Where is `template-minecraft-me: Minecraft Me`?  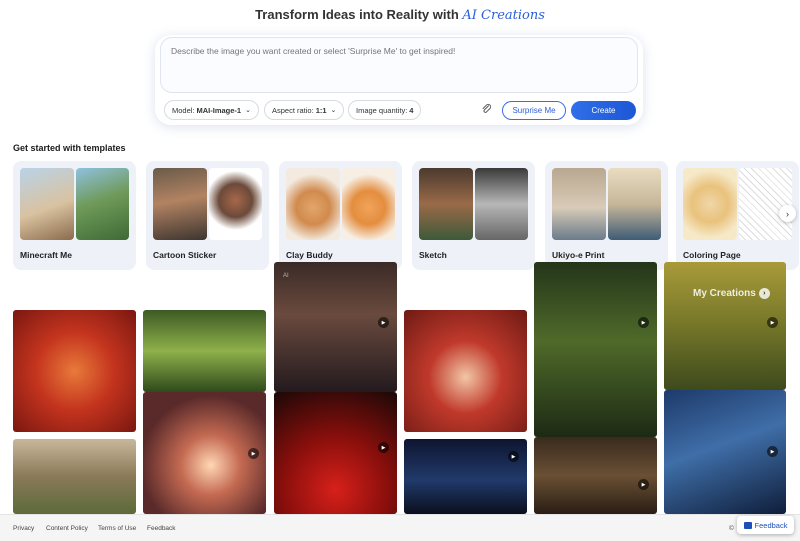 template-minecraft-me: Minecraft Me is located at coordinates (74, 215).